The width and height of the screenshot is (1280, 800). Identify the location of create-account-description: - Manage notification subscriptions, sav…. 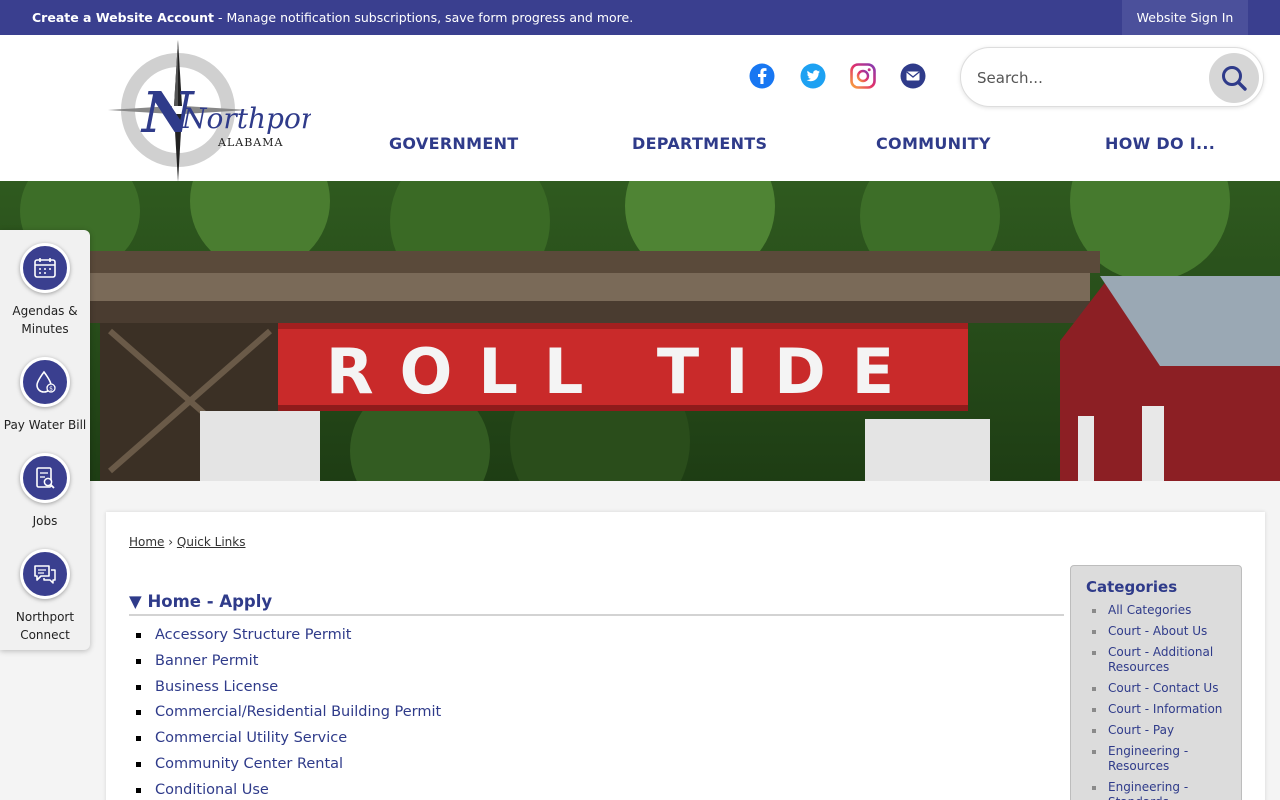
(424, 17).